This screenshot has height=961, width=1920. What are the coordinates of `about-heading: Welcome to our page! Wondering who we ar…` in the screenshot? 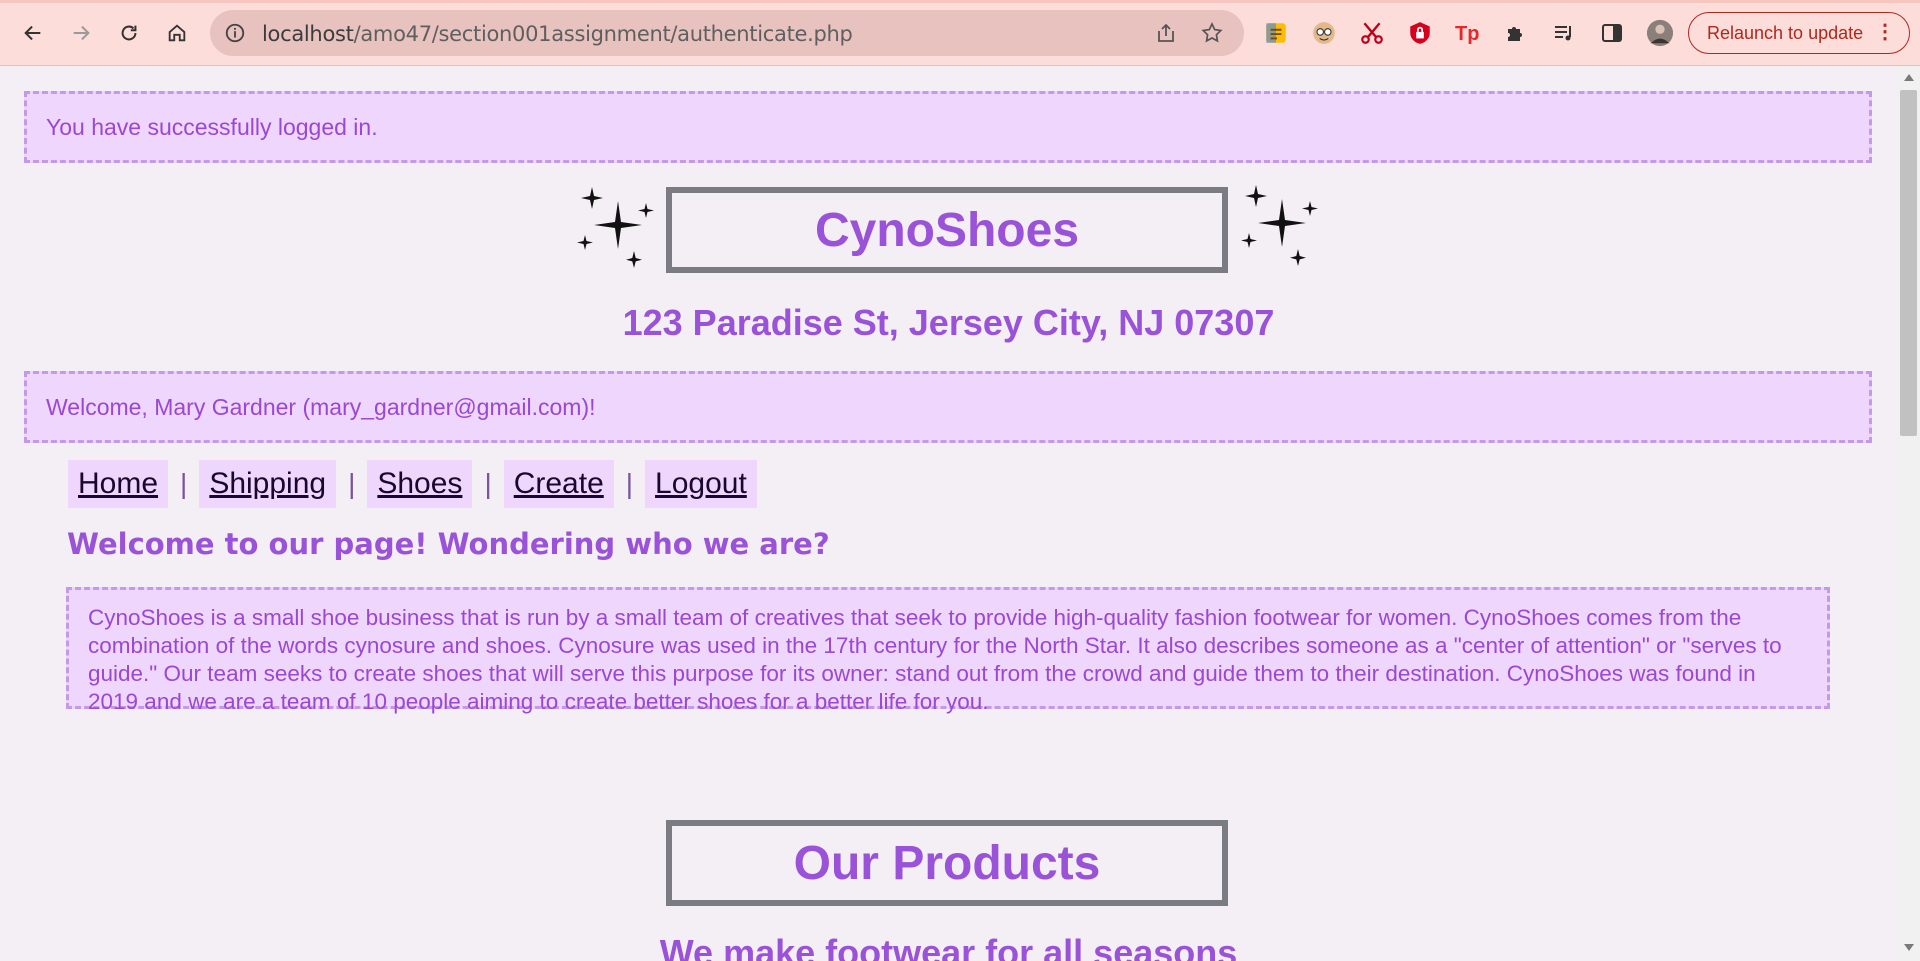 It's located at (448, 544).